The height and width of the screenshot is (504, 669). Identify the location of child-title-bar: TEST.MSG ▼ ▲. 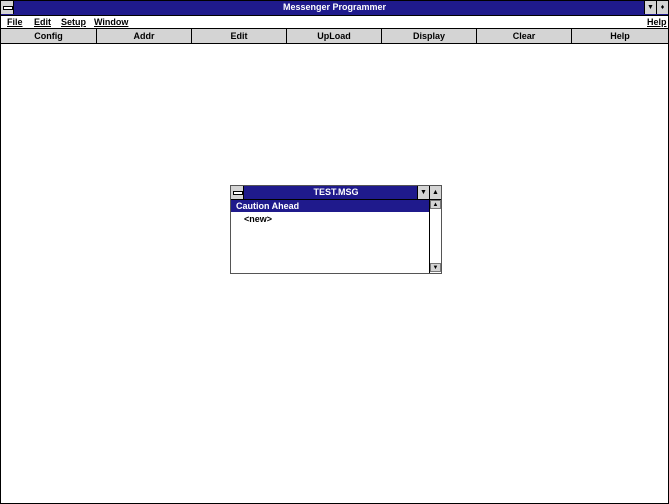
(336, 193).